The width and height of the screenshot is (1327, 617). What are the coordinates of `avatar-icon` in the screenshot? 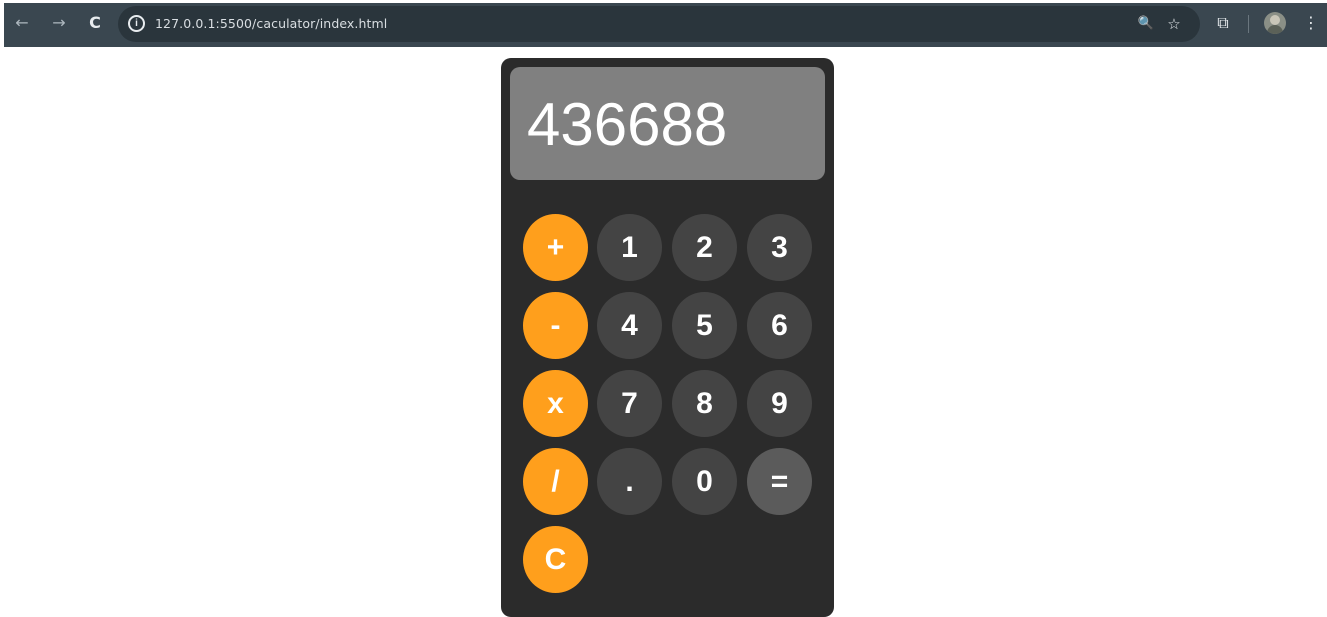 It's located at (1275, 23).